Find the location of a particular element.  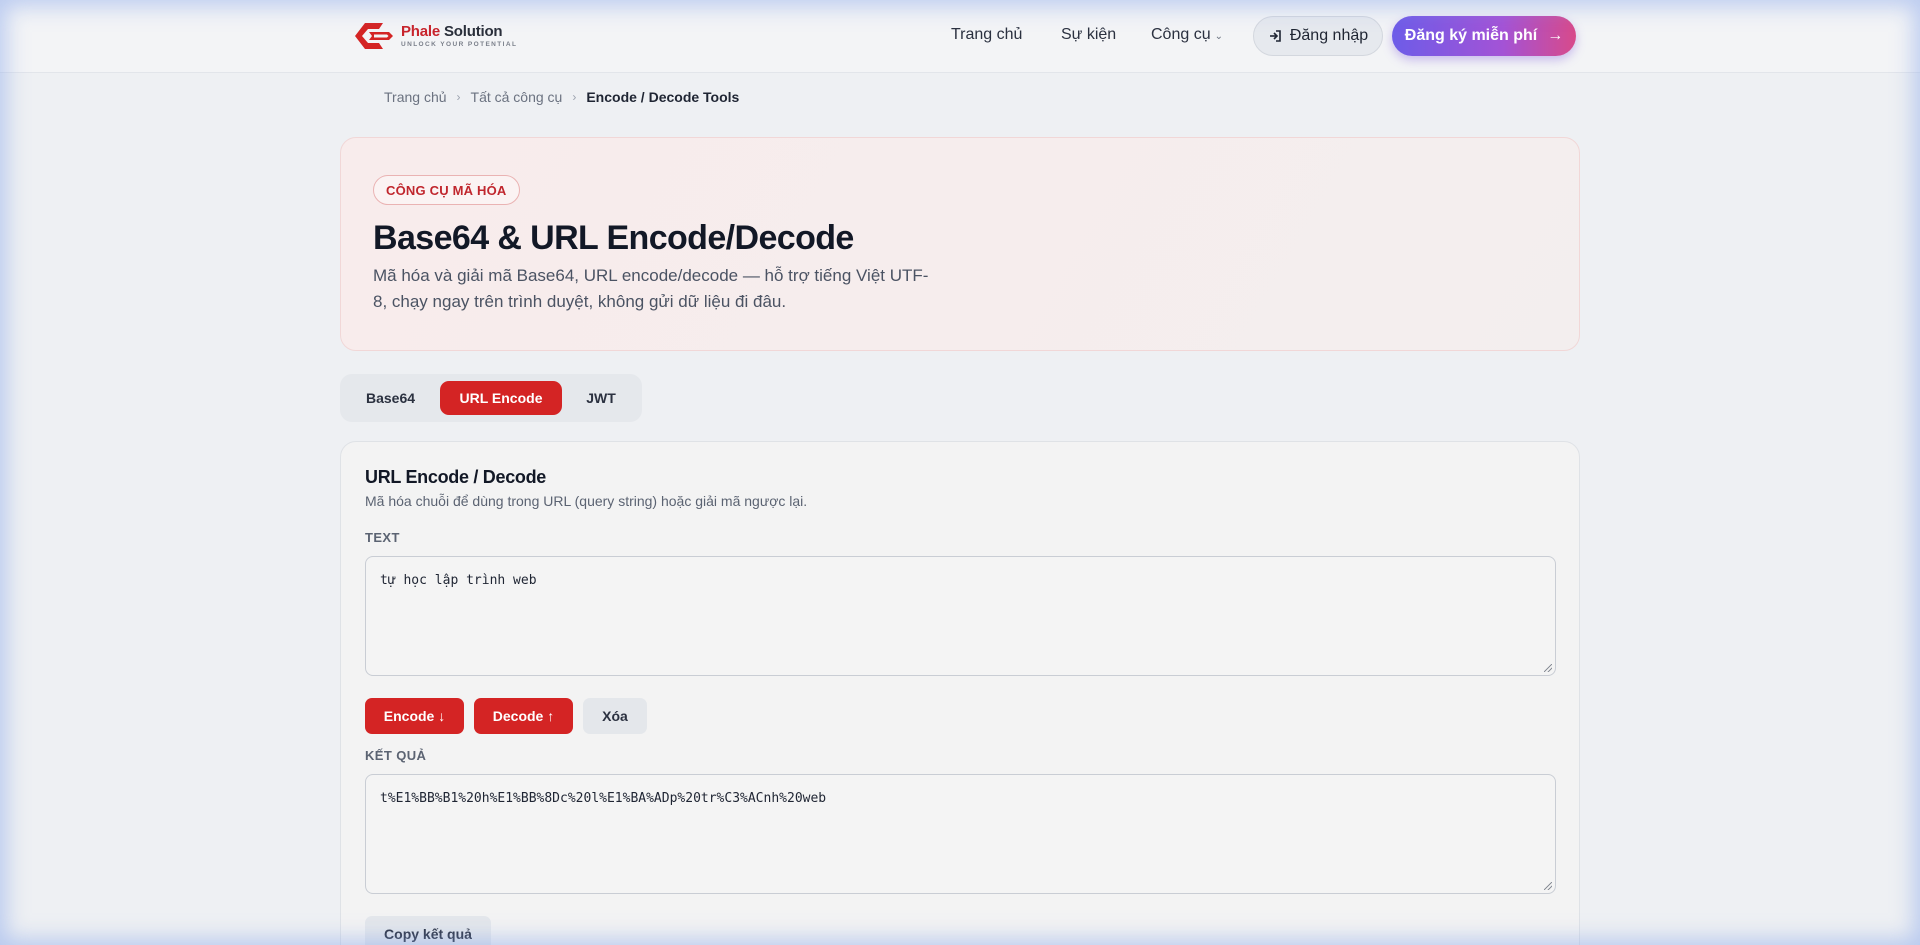

arrow-right-icon: → is located at coordinates (1555, 35).